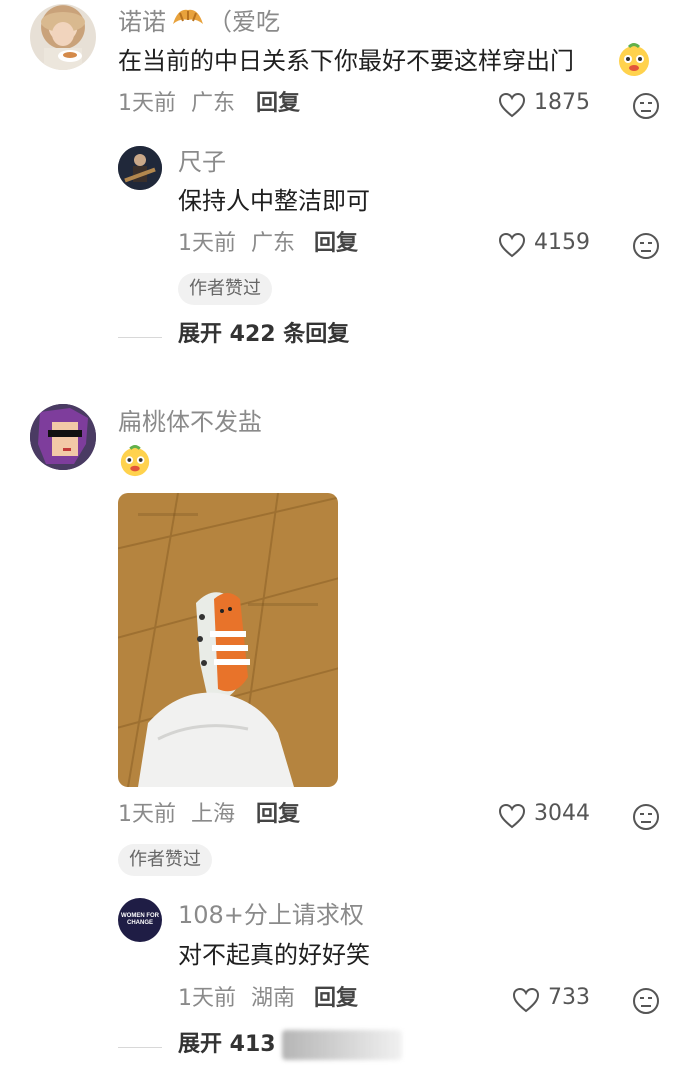  I want to click on reply-text: 保持人中整洁即可, so click(274, 201).